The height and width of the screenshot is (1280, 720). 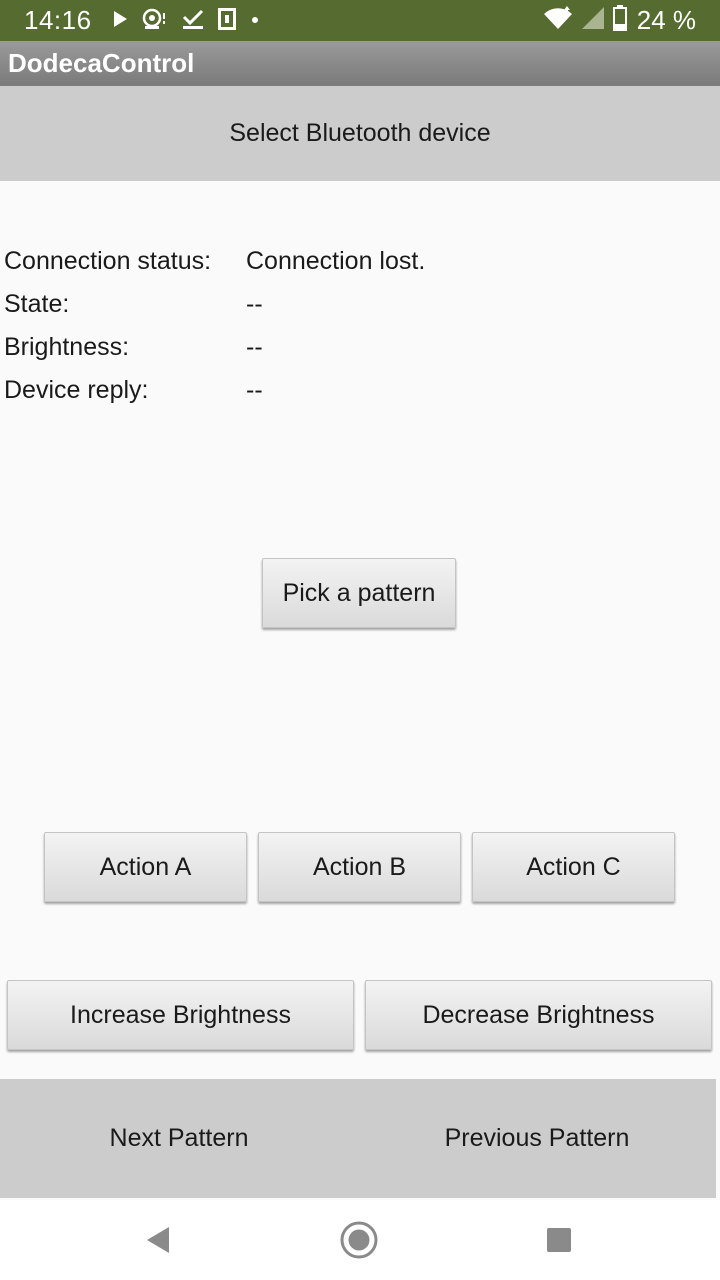 What do you see at coordinates (359, 593) in the screenshot?
I see `pick-pattern-button: Pick a pattern` at bounding box center [359, 593].